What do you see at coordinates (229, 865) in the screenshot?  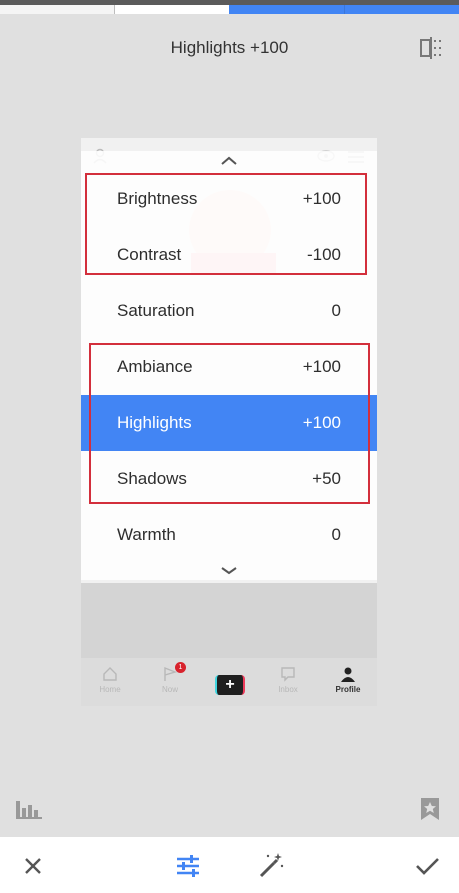 I see `bottom-toolbar` at bounding box center [229, 865].